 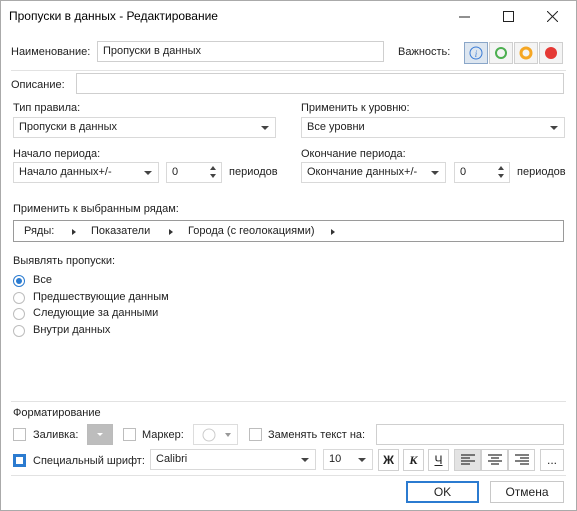 What do you see at coordinates (336, 127) in the screenshot?
I see `apply-level-value: Все уровни` at bounding box center [336, 127].